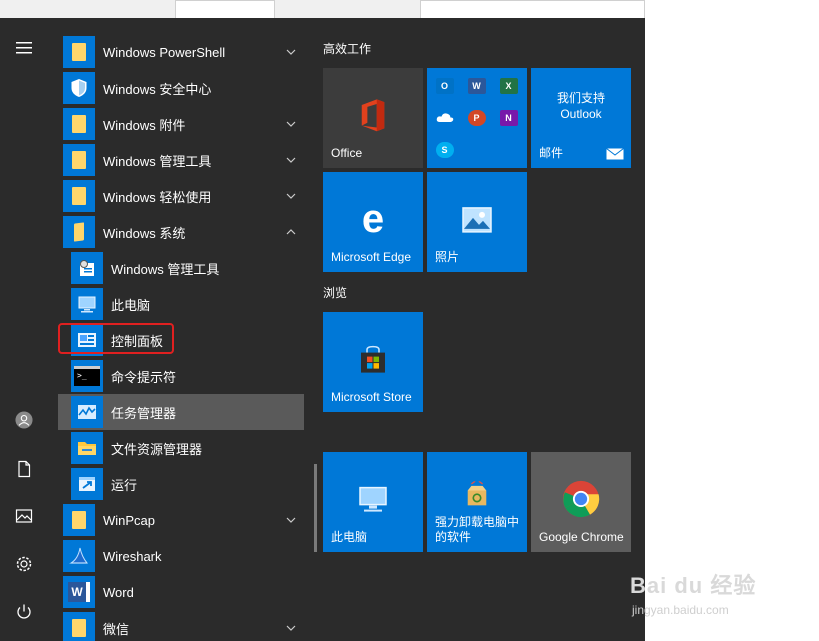 The height and width of the screenshot is (641, 819). Describe the element at coordinates (347, 49) in the screenshot. I see `group-title-productivity: 高效工作` at that location.